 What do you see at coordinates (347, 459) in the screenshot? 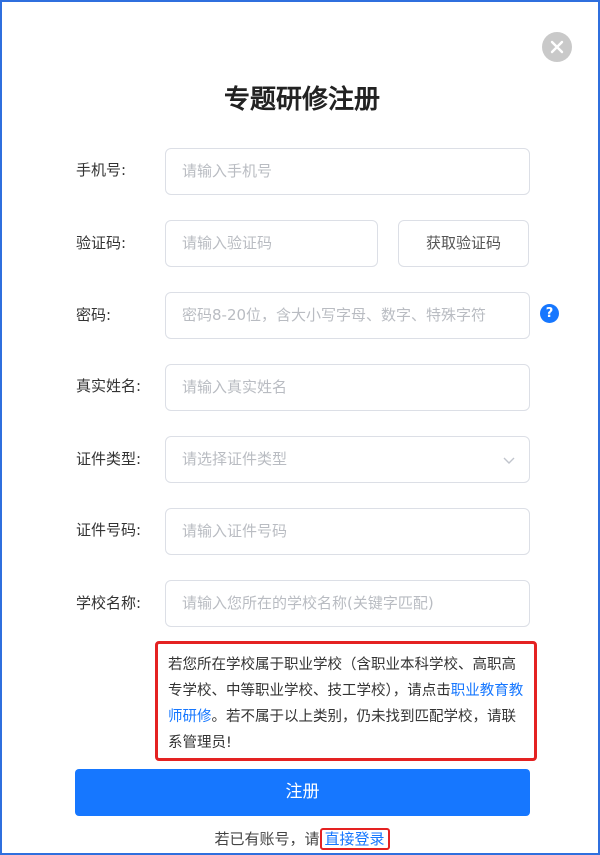
I see `id-type-select: 请选择证件类型` at bounding box center [347, 459].